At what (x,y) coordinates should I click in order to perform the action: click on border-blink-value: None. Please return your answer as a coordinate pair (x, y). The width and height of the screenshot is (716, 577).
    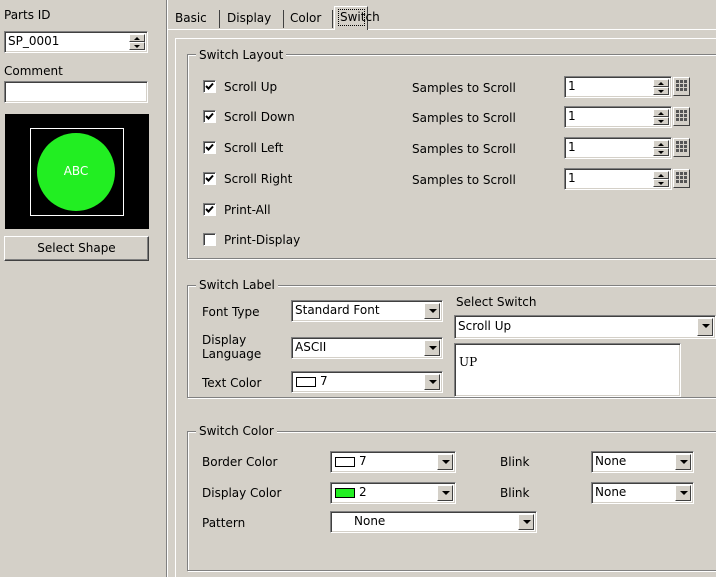
    Looking at the image, I should click on (611, 461).